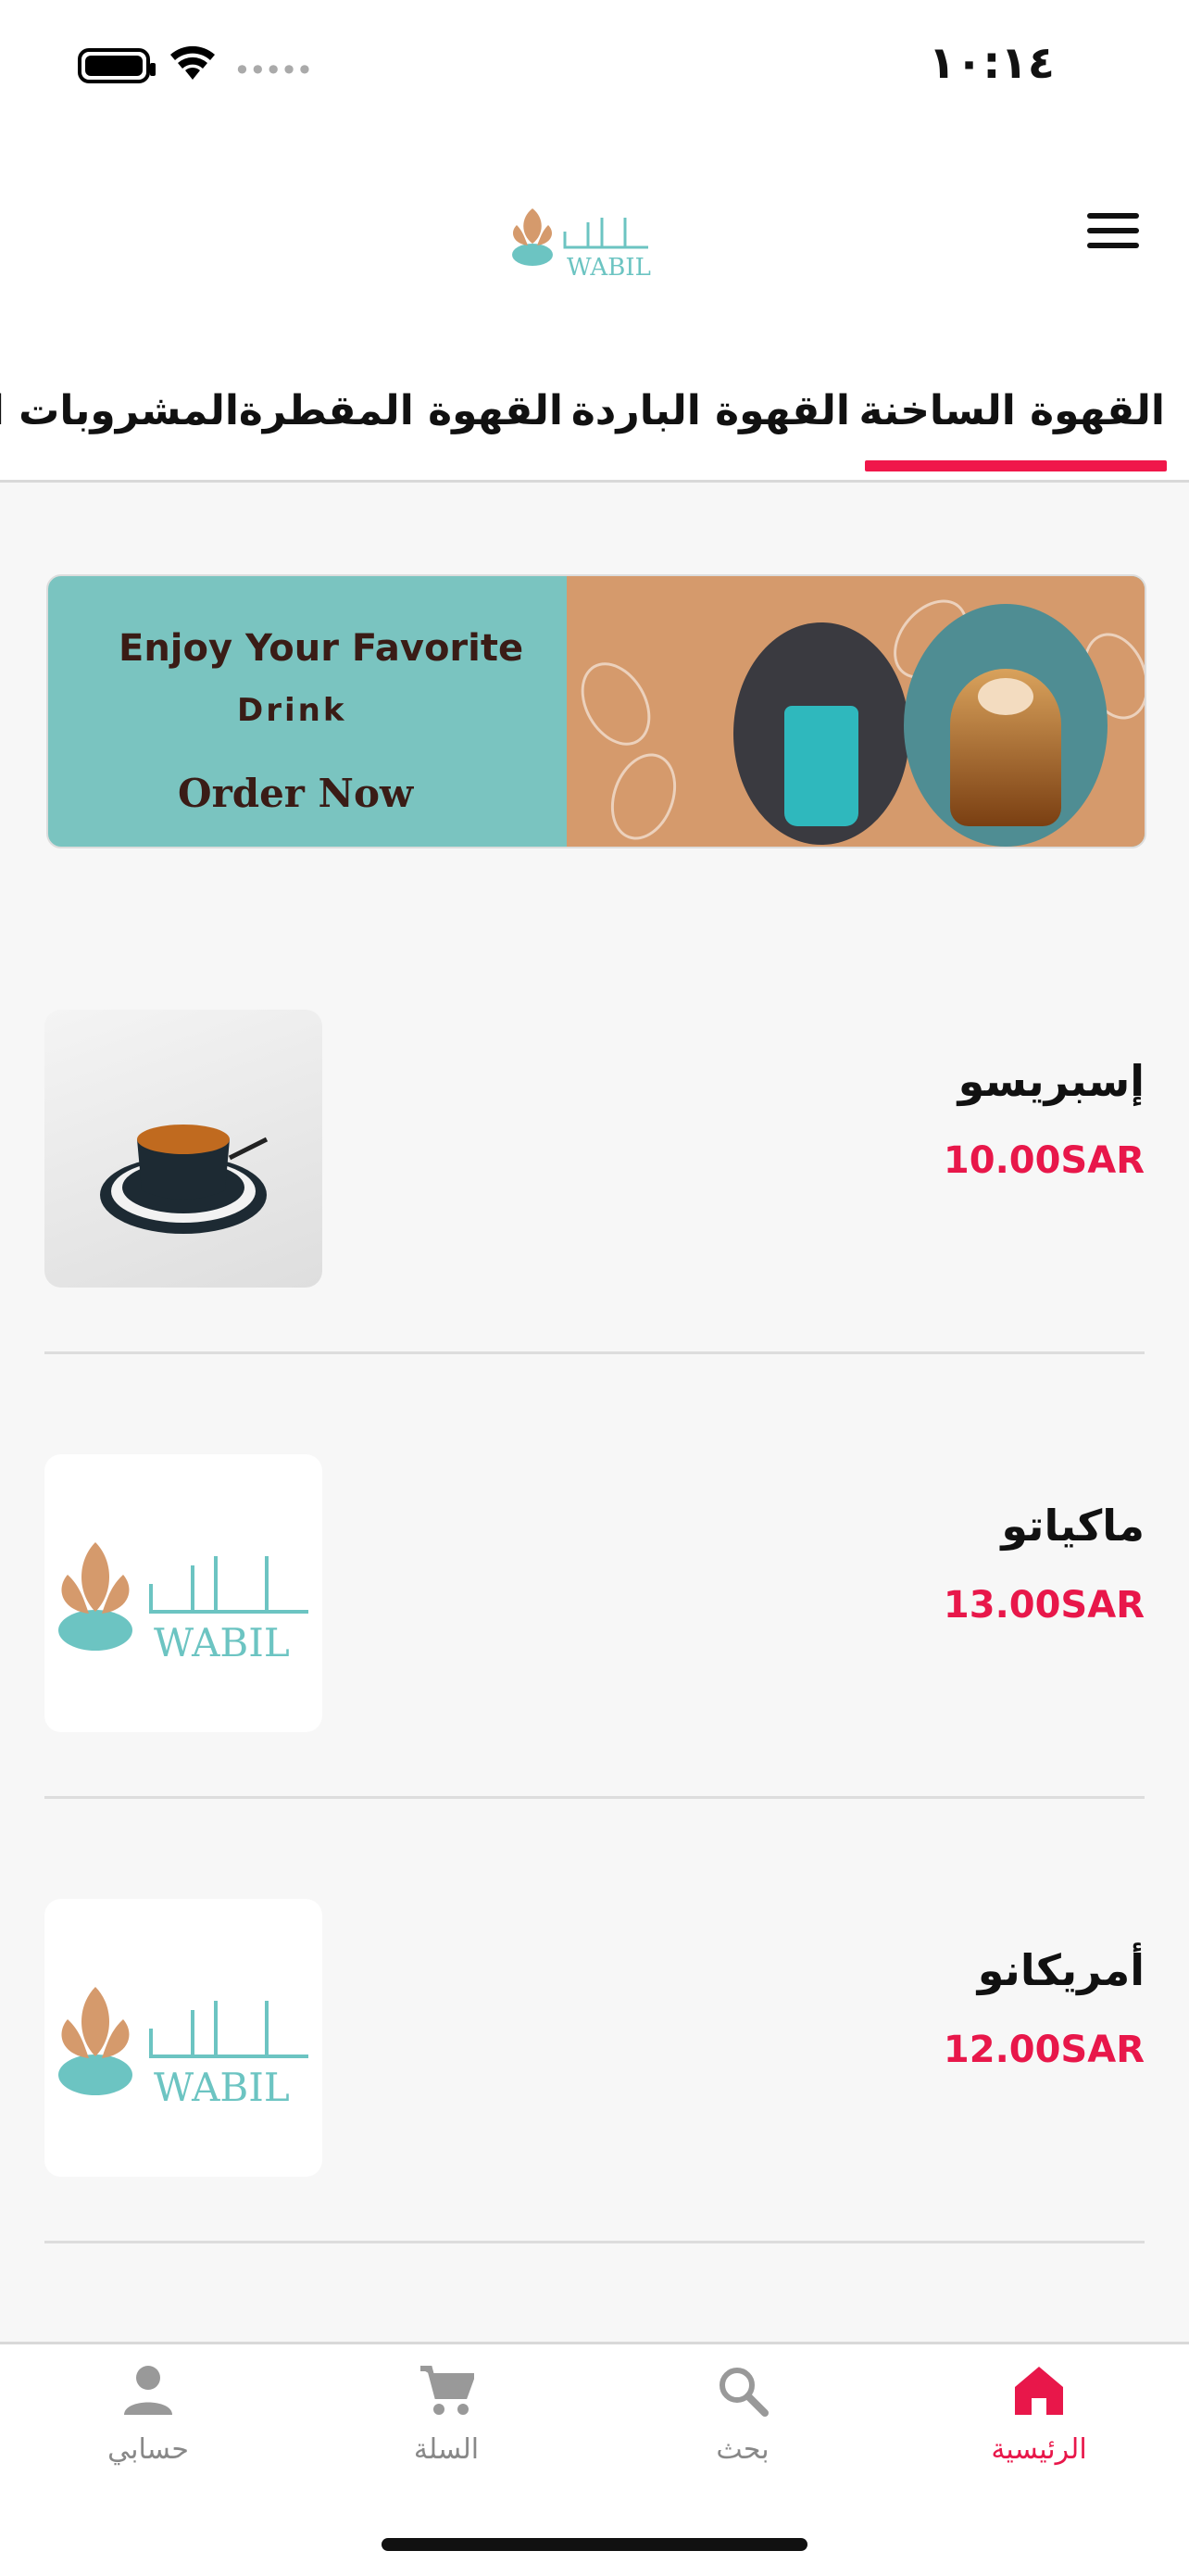  I want to click on order-now-link: Order Now, so click(295, 793).